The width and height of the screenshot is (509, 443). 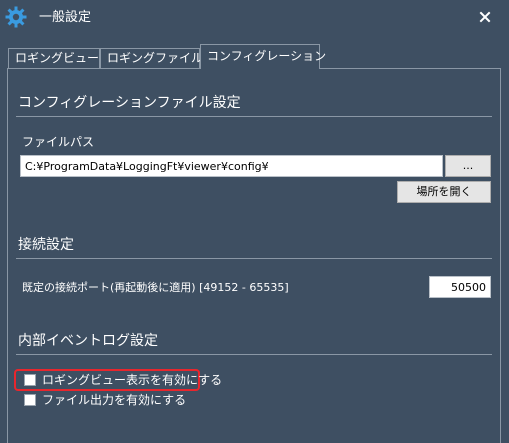 What do you see at coordinates (46, 245) in the screenshot?
I see `section-title-connection: 接続設定` at bounding box center [46, 245].